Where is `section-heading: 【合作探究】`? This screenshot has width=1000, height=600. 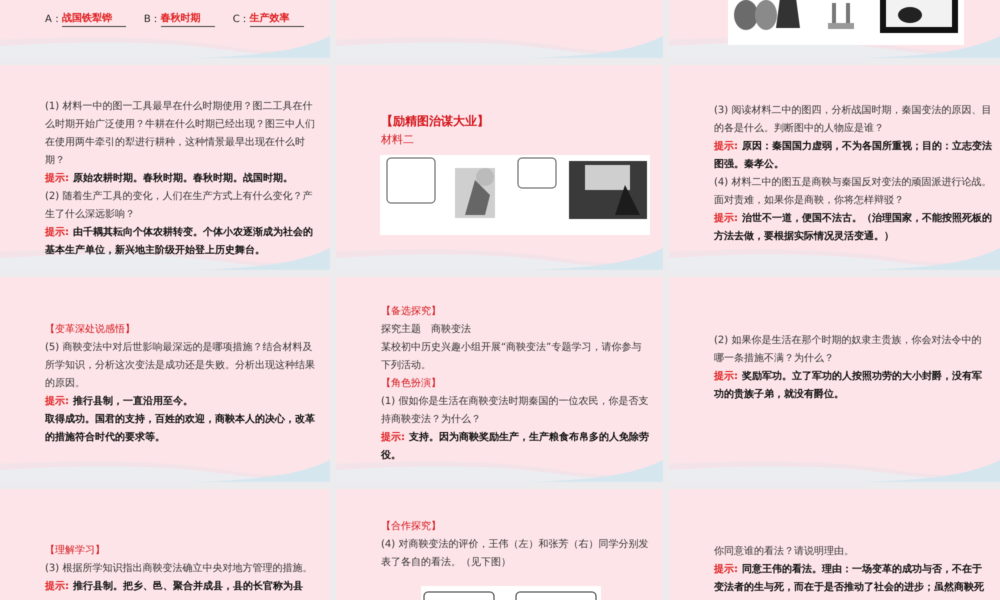
section-heading: 【合作探究】 is located at coordinates (411, 527).